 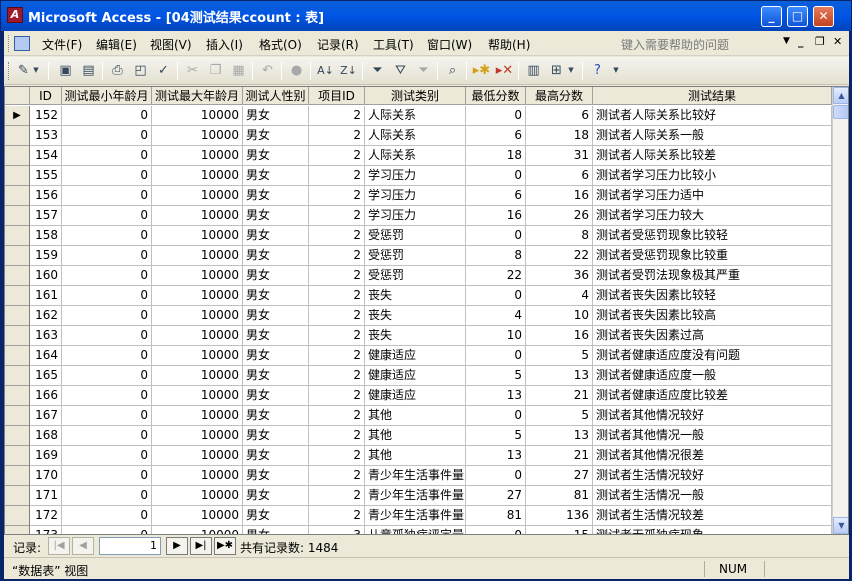 What do you see at coordinates (280, 44) in the screenshot?
I see `menu-format: 格式(O)` at bounding box center [280, 44].